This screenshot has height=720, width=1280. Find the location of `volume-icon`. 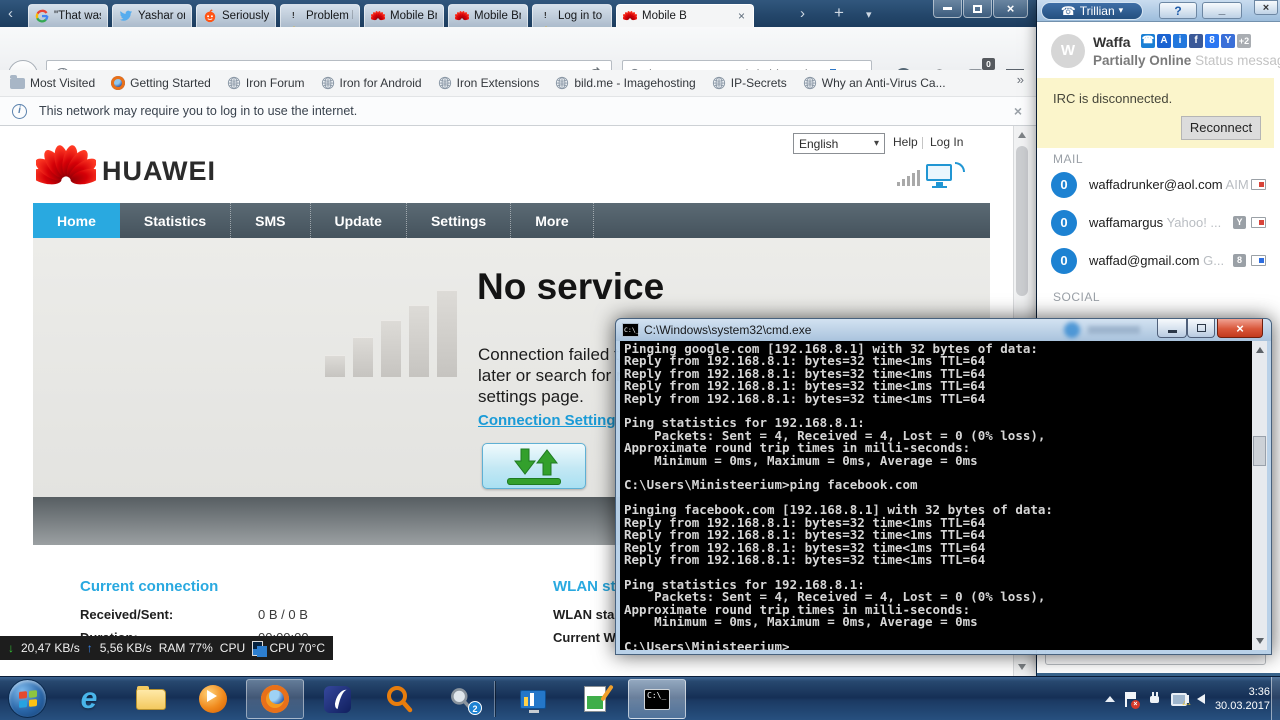

volume-icon is located at coordinates (1194, 699).